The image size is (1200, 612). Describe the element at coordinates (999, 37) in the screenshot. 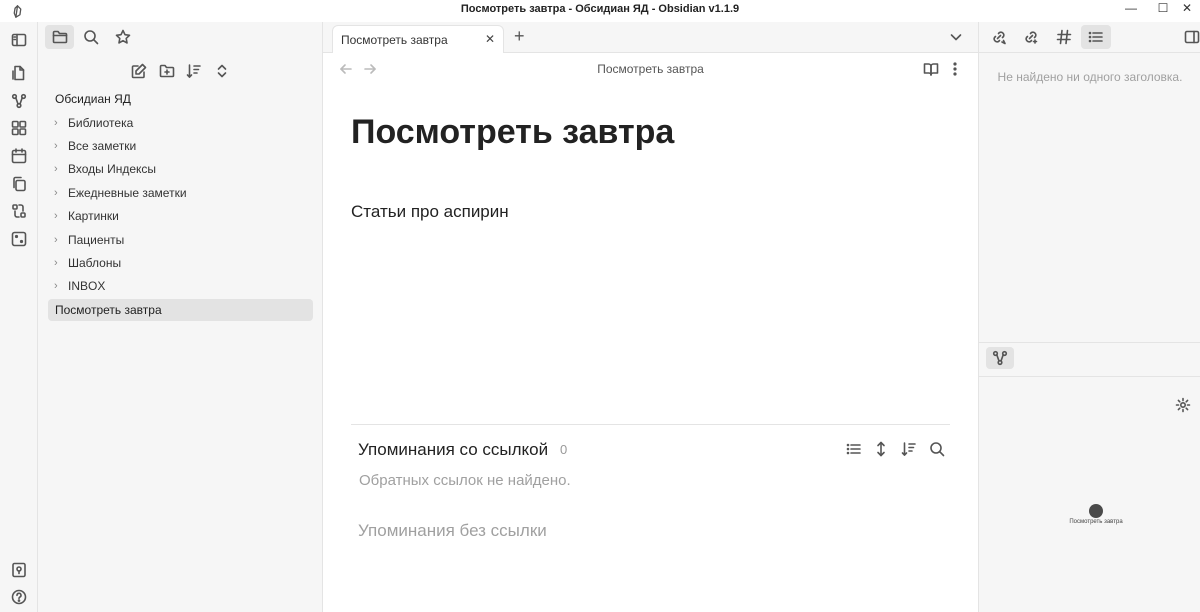

I see `backlinks-tab-icon` at that location.